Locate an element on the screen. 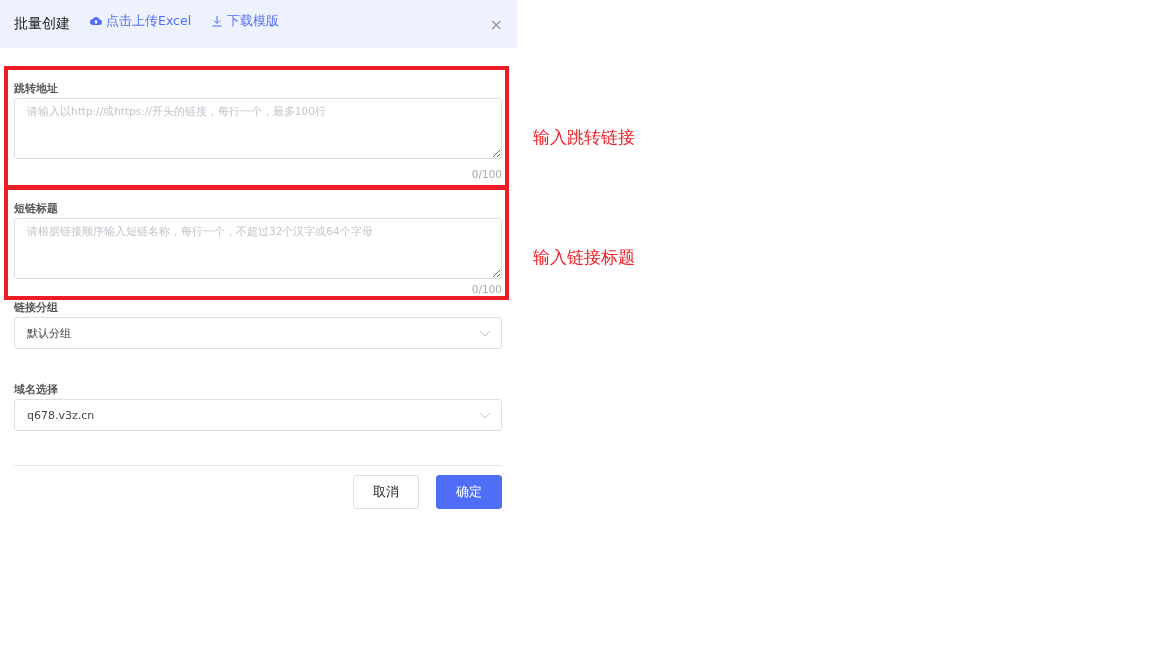 The height and width of the screenshot is (648, 1152). field-label: 域名选择 is located at coordinates (36, 390).